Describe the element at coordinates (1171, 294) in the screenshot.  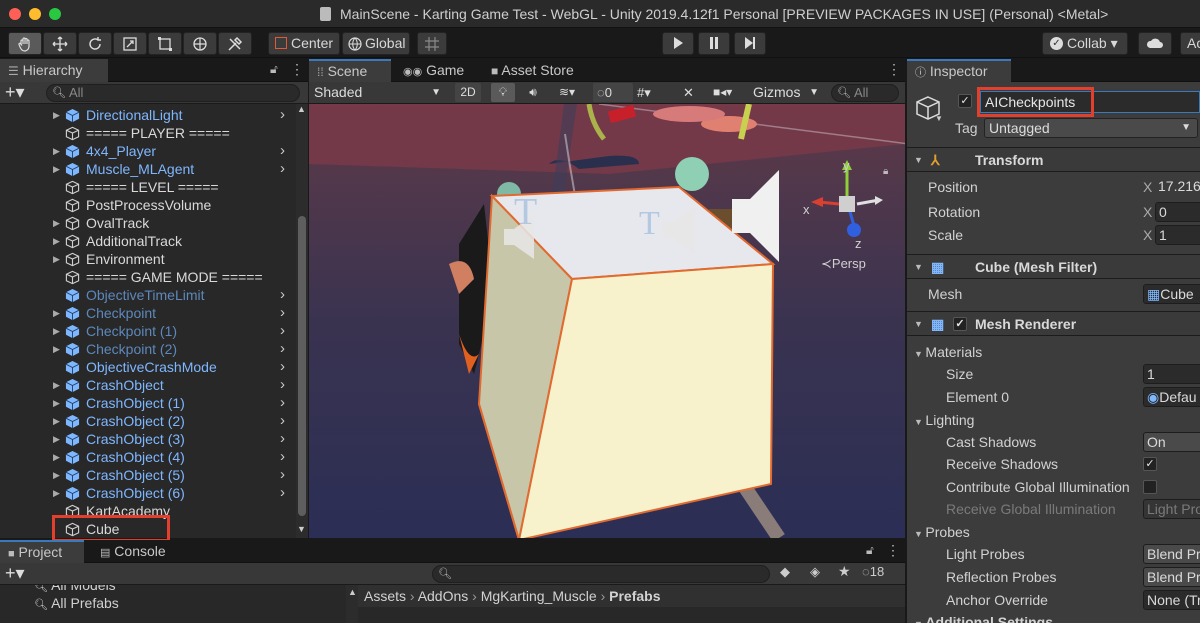
I see `mesh-object-field: ▦Cube` at that location.